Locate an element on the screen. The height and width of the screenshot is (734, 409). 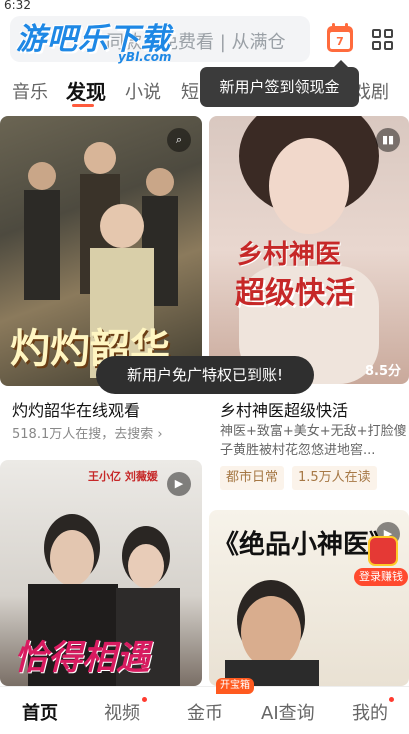
calendar-day: 7 is located at coordinates (340, 41).